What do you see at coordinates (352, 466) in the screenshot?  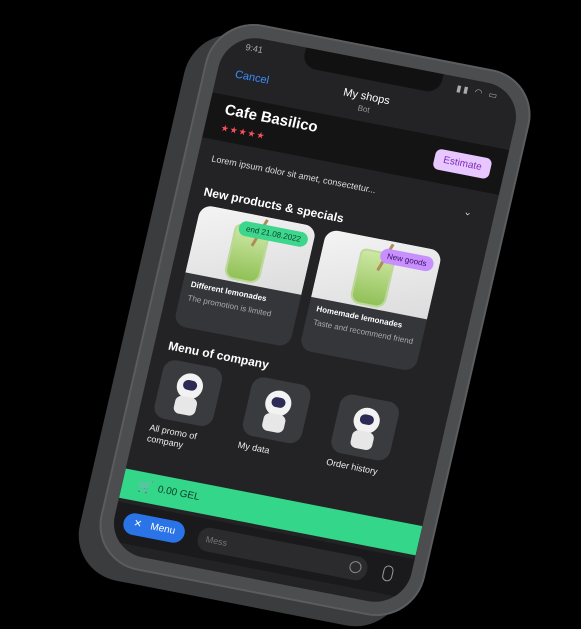 I see `menu-item-label: Order history` at bounding box center [352, 466].